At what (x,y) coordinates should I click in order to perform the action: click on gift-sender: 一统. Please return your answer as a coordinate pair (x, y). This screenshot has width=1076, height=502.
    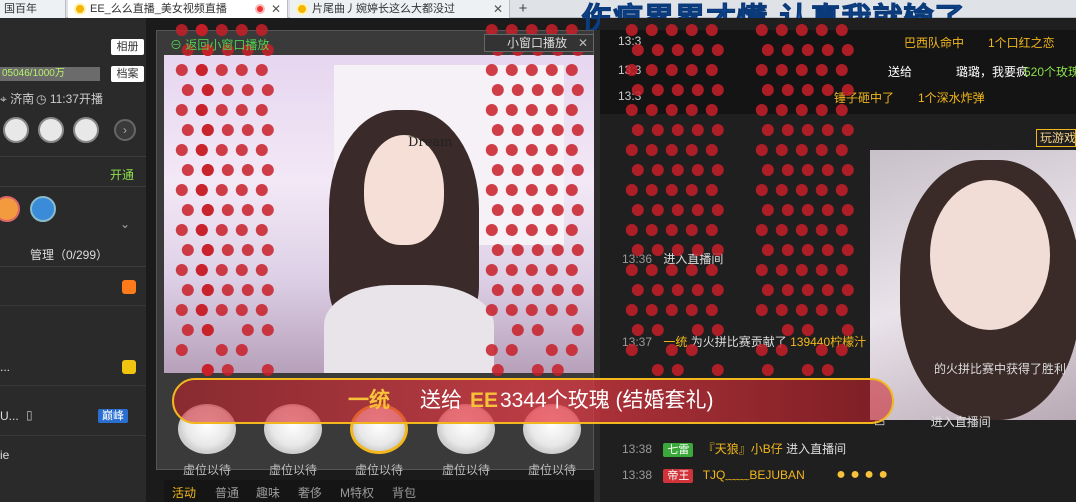
    Looking at the image, I should click on (369, 401).